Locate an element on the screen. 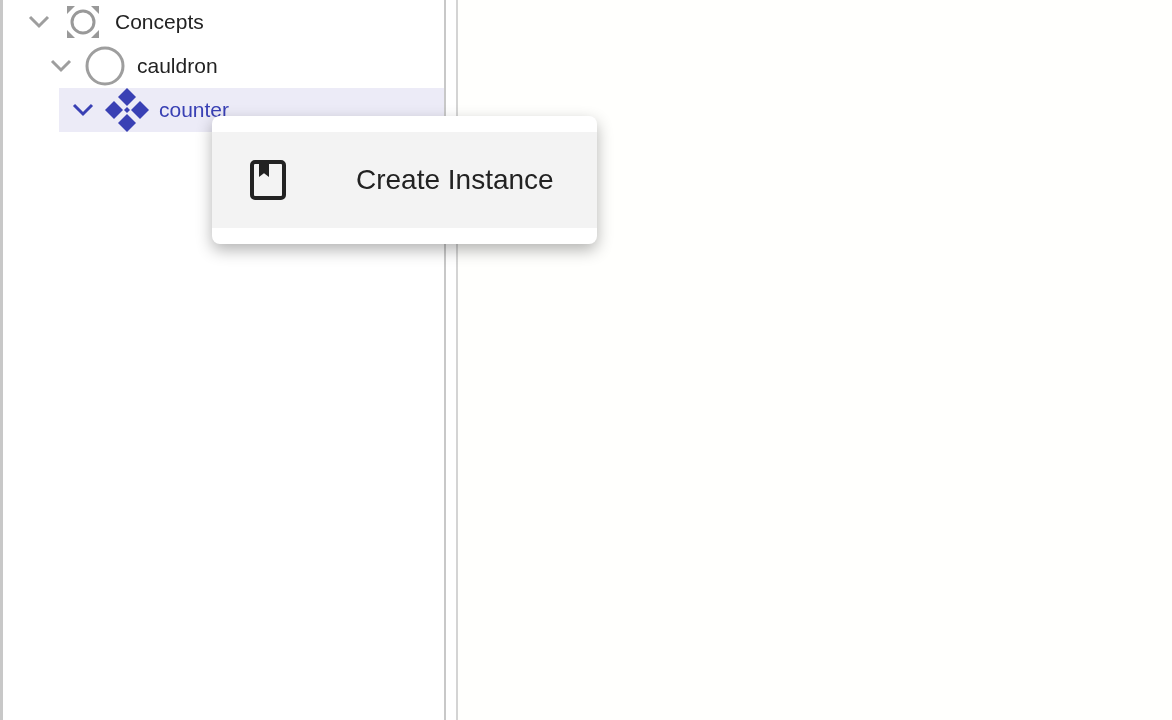 The width and height of the screenshot is (1172, 720). tree-item-label: Concepts is located at coordinates (159, 22).